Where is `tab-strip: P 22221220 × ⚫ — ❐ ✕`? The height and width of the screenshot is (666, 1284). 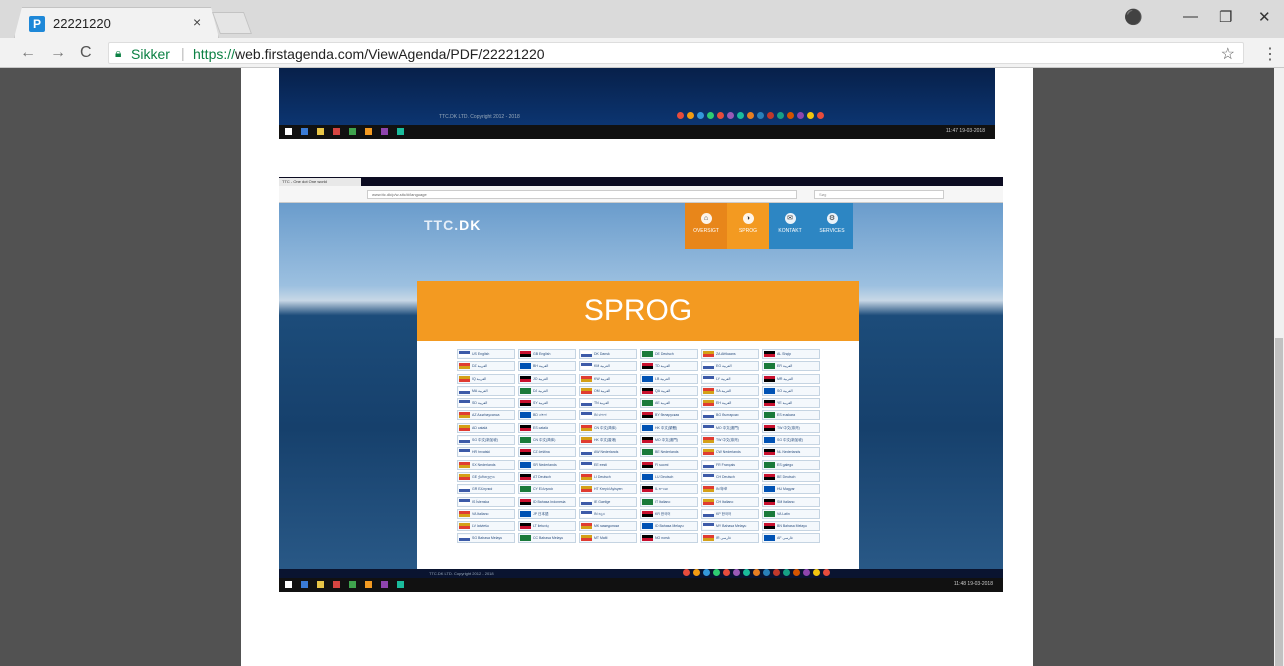 tab-strip: P 22221220 × ⚫ — ❐ ✕ is located at coordinates (642, 19).